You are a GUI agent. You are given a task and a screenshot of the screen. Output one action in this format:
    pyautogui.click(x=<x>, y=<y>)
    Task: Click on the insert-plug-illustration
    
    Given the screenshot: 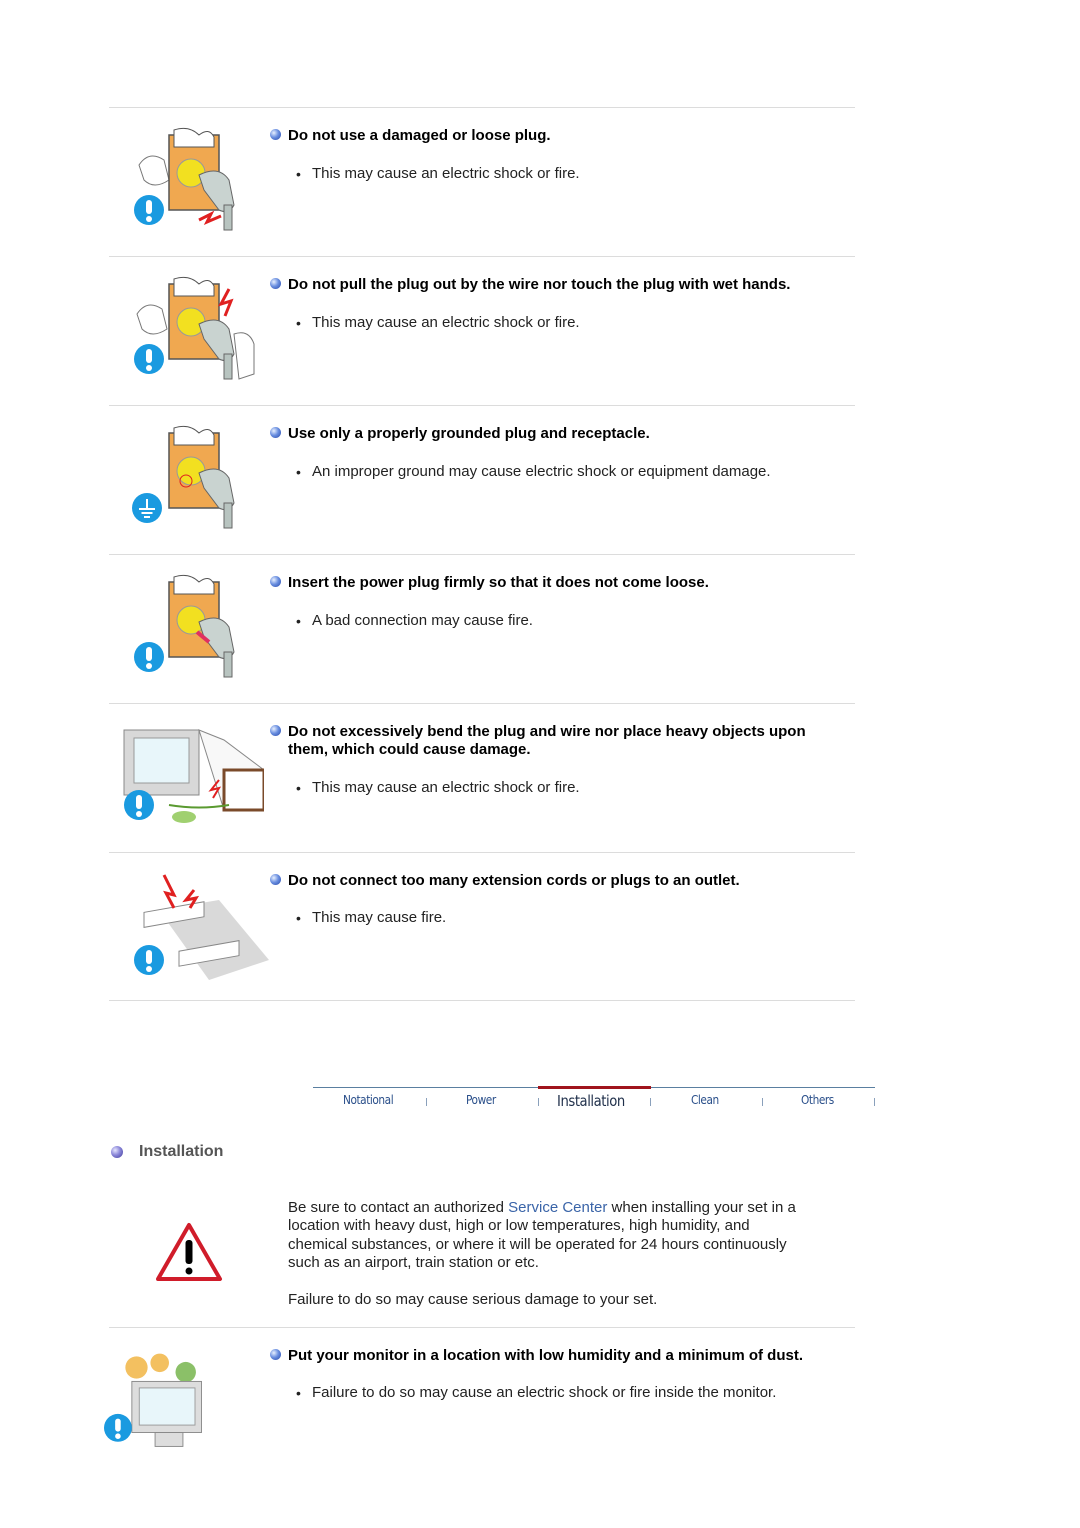 What is the action you would take?
    pyautogui.click(x=184, y=626)
    